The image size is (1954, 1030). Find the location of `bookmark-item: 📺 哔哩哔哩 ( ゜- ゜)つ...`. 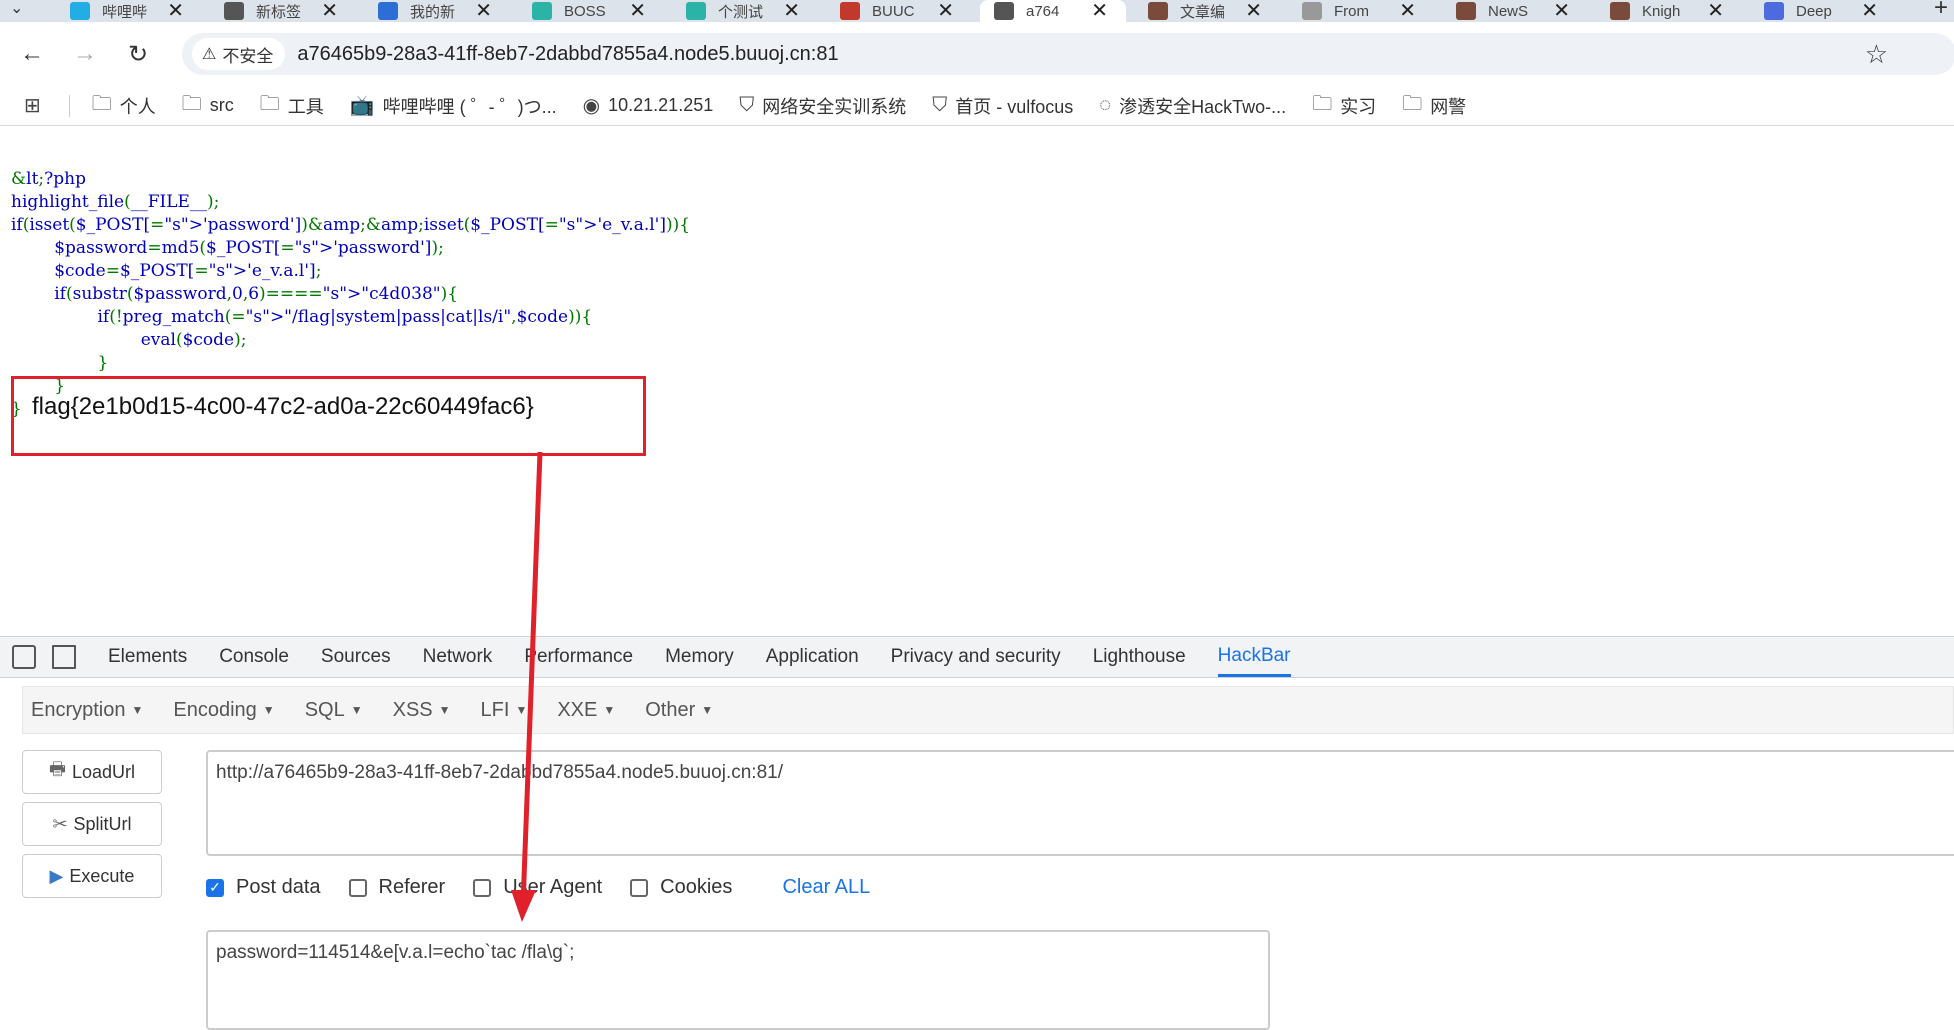

bookmark-item: 📺 哔哩哔哩 ( ゜- ゜)つ... is located at coordinates (453, 106).